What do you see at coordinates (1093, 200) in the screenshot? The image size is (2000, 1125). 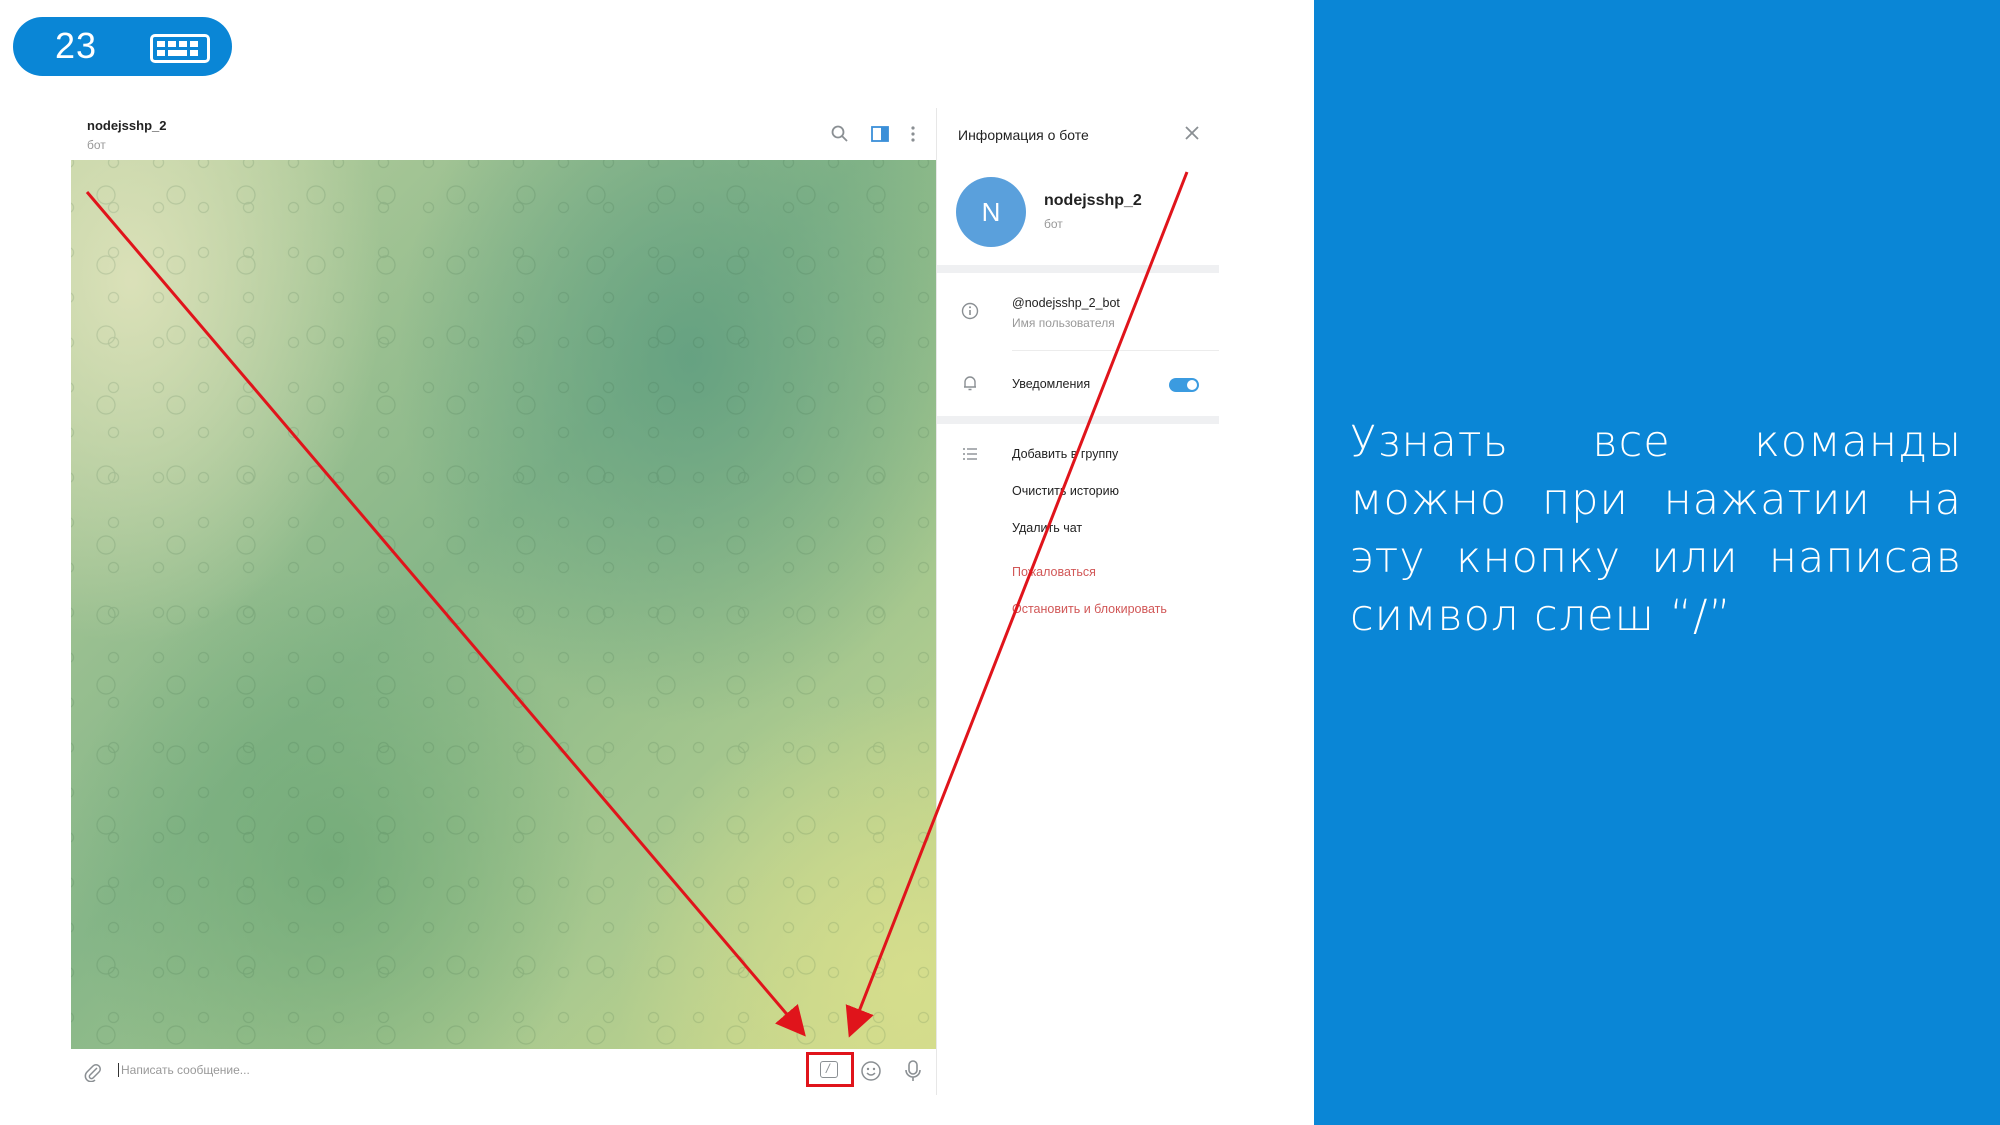 I see `bot-name: nodejsshp_2` at bounding box center [1093, 200].